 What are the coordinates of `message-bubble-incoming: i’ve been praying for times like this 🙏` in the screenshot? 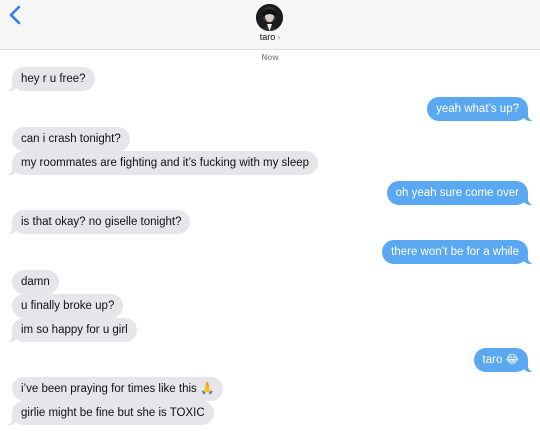 It's located at (118, 389).